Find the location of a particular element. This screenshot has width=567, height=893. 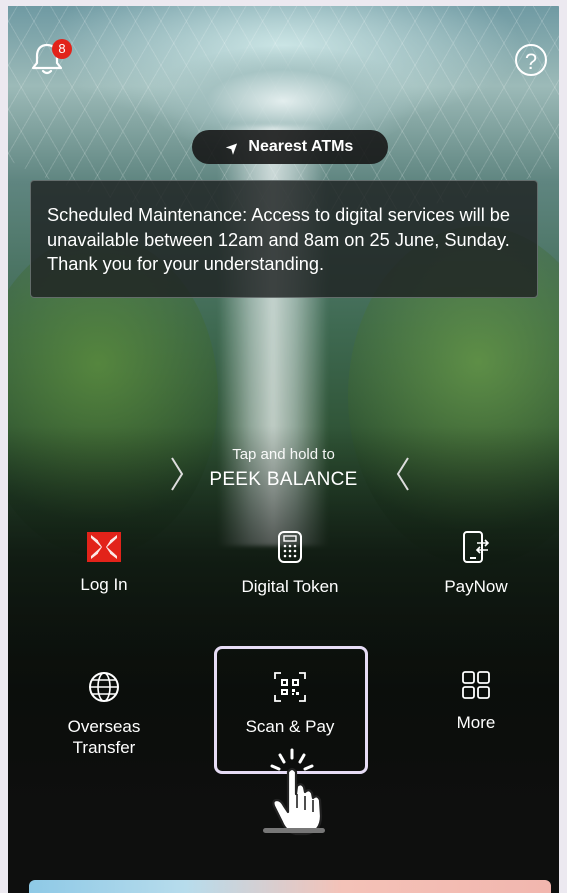

promo-banner is located at coordinates (290, 886).